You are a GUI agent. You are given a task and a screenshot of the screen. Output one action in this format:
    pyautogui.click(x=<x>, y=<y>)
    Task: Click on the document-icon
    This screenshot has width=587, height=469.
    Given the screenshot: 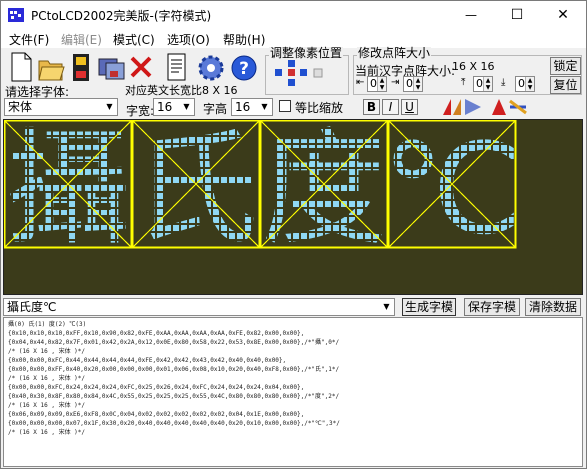 What is the action you would take?
    pyautogui.click(x=176, y=67)
    